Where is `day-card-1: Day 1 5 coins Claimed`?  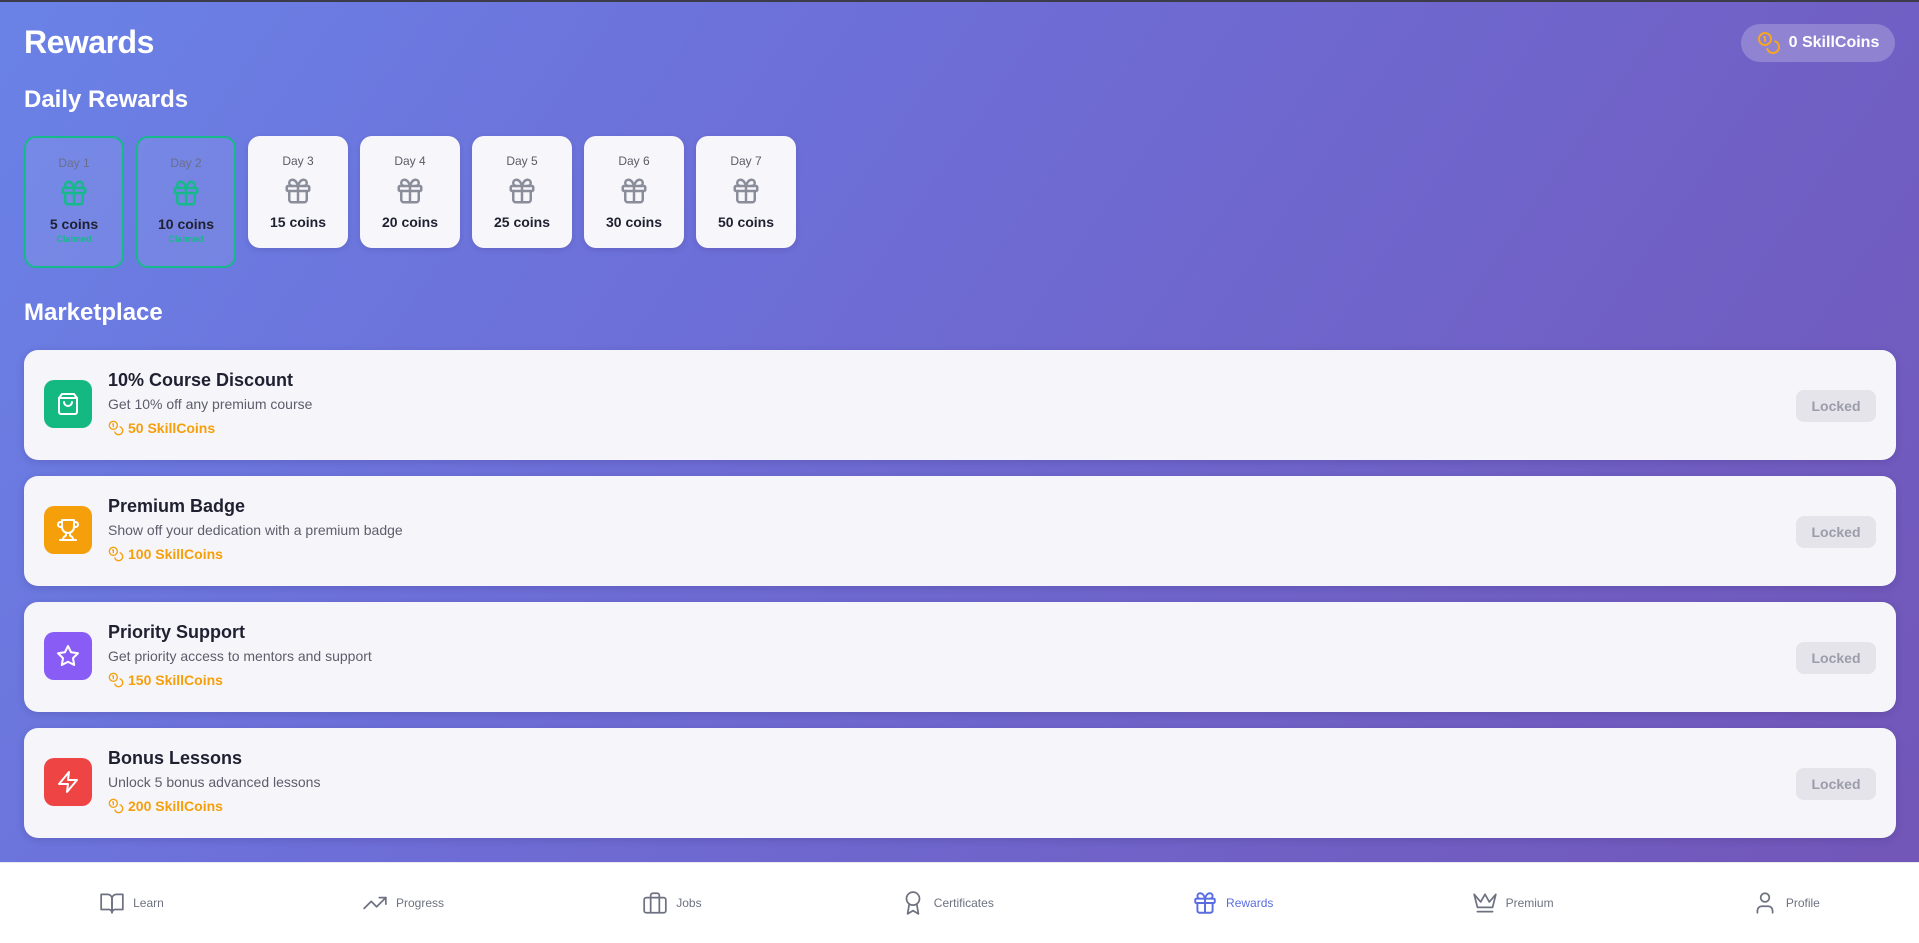 day-card-1: Day 1 5 coins Claimed is located at coordinates (74, 202).